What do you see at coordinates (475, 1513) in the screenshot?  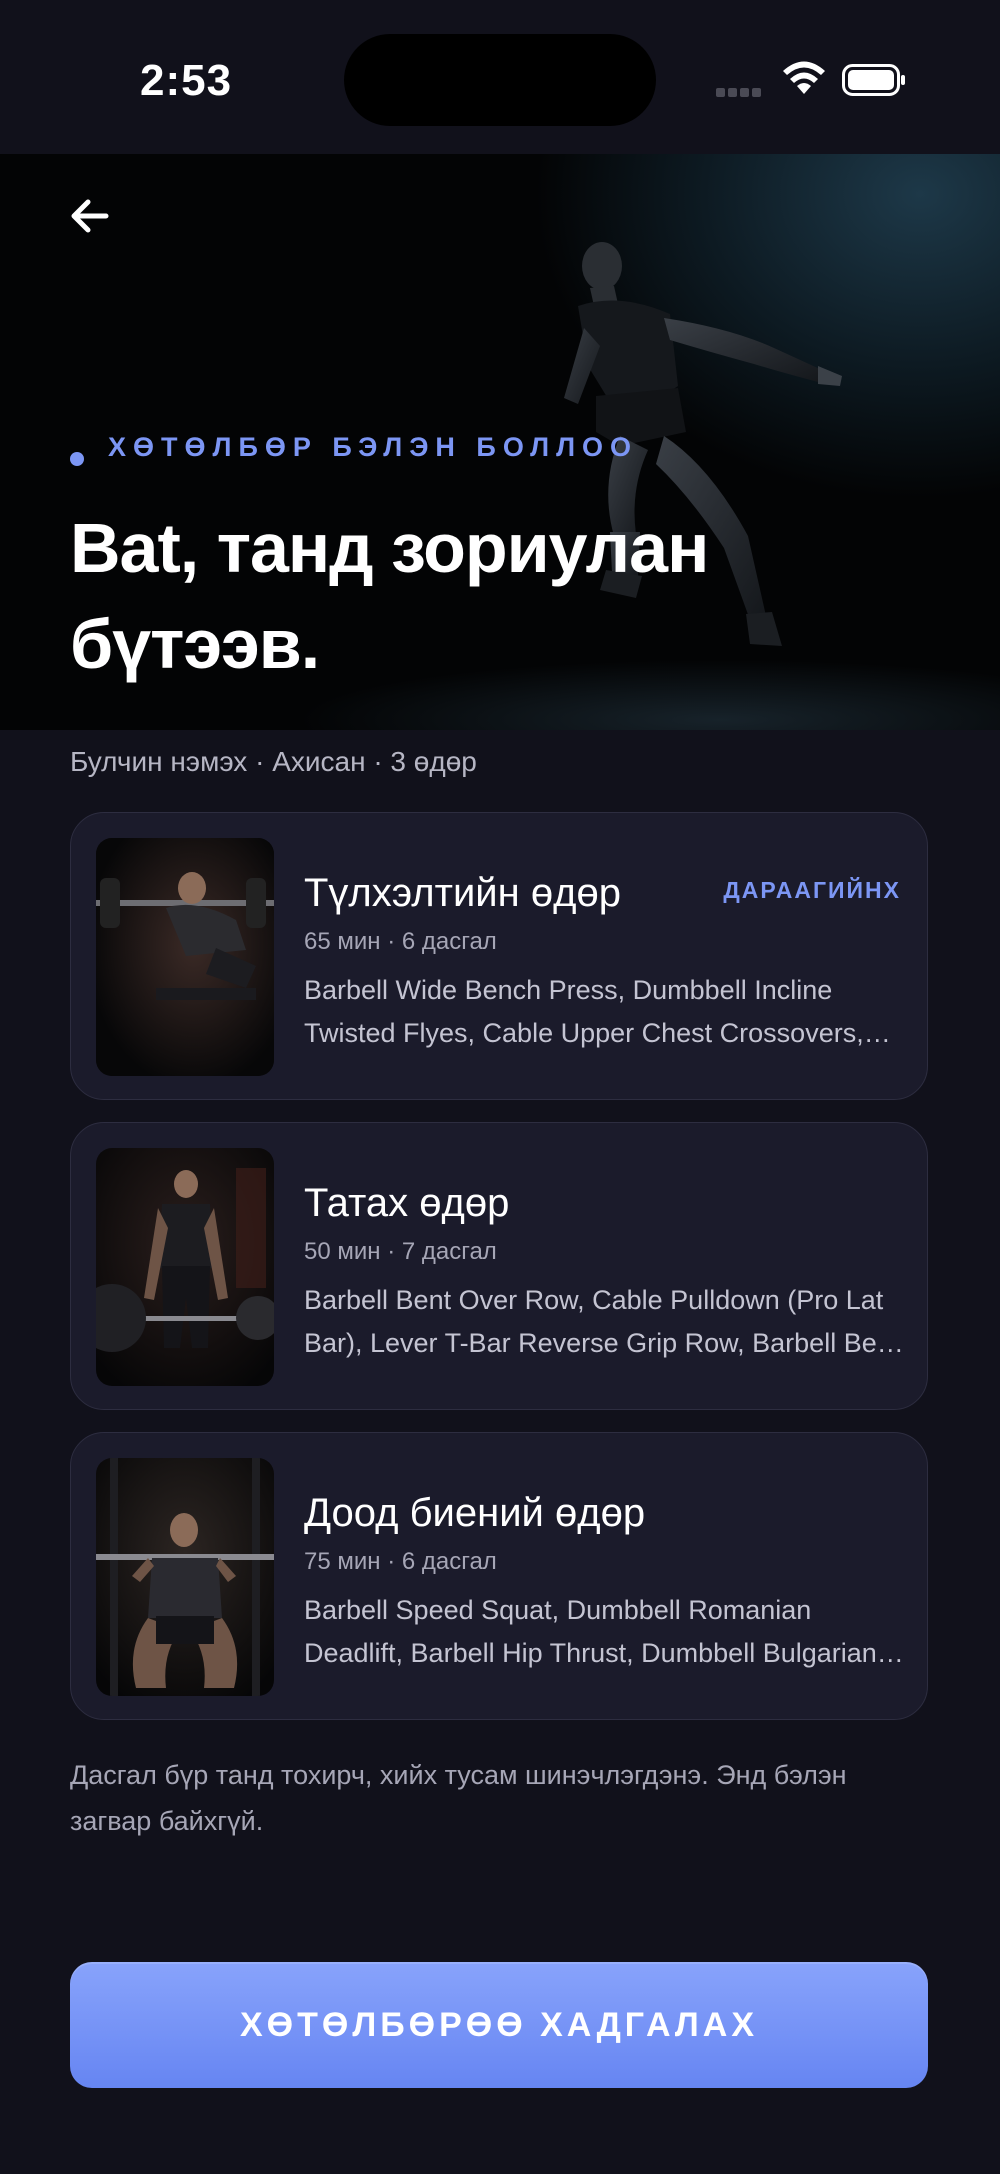 I see `workout-title: Доод биений өдөр` at bounding box center [475, 1513].